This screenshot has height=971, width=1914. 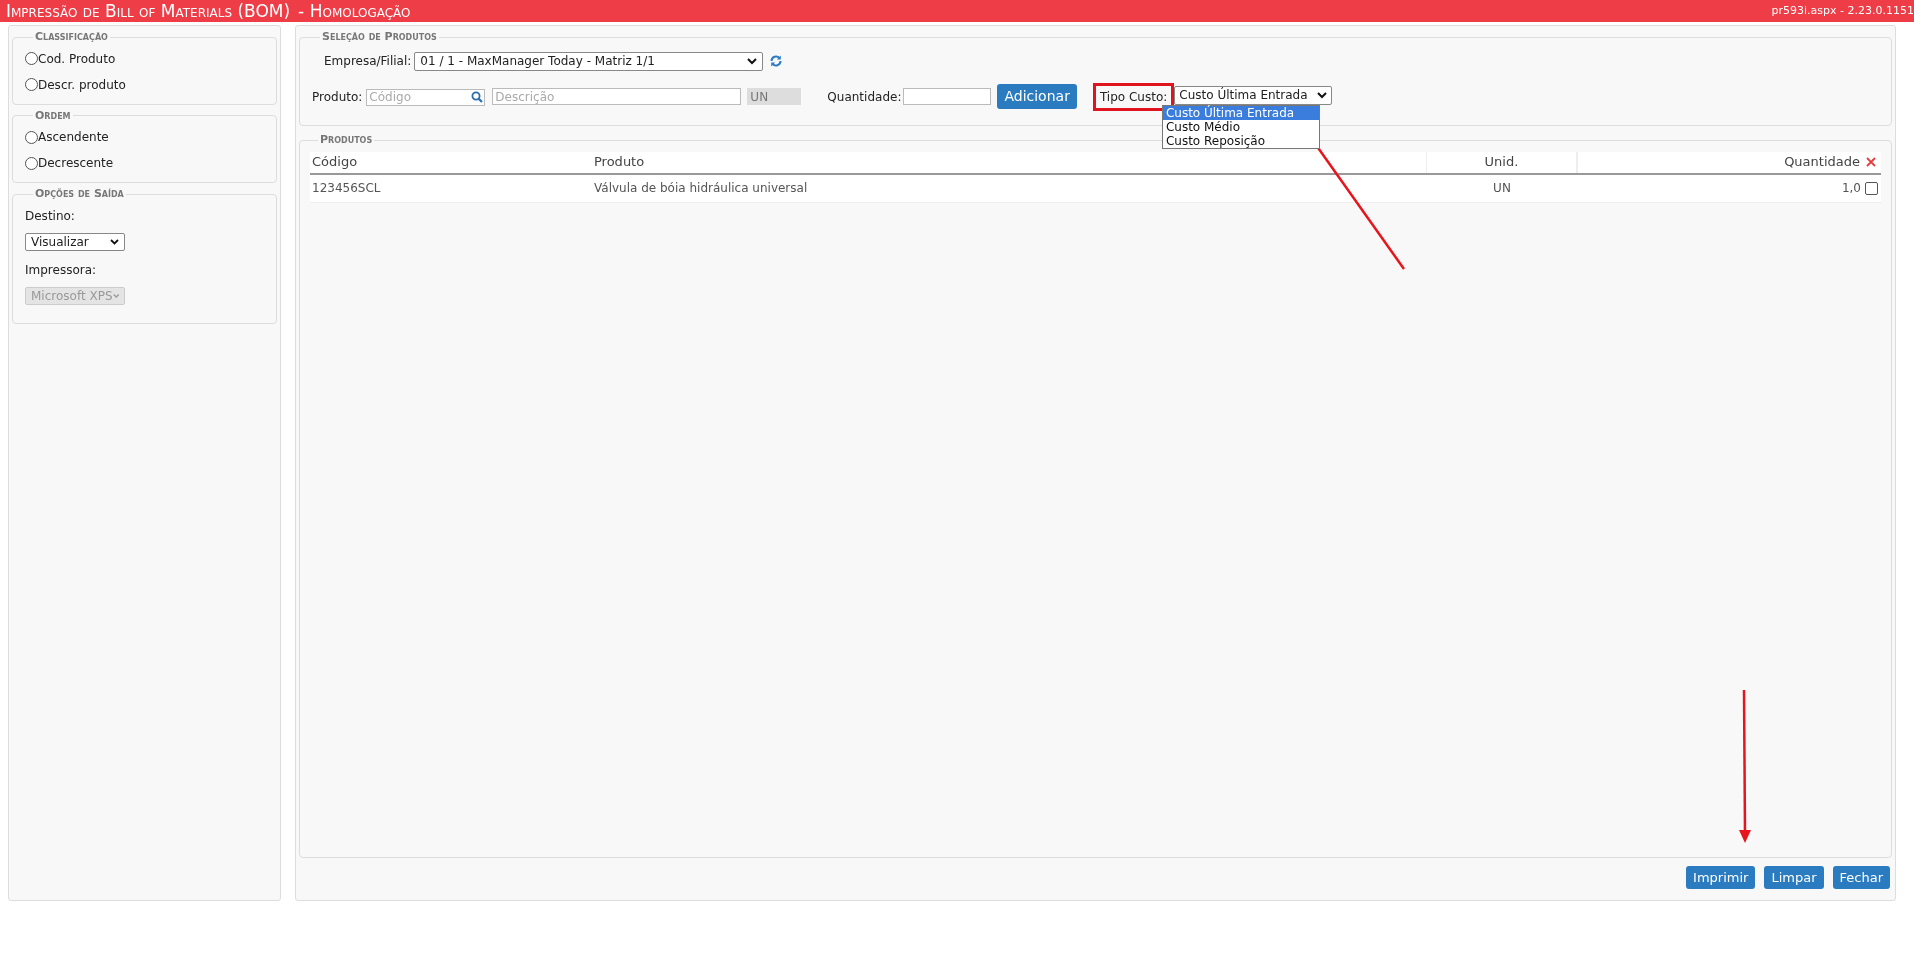 I want to click on radio-option: Descr. produto, so click(x=144, y=84).